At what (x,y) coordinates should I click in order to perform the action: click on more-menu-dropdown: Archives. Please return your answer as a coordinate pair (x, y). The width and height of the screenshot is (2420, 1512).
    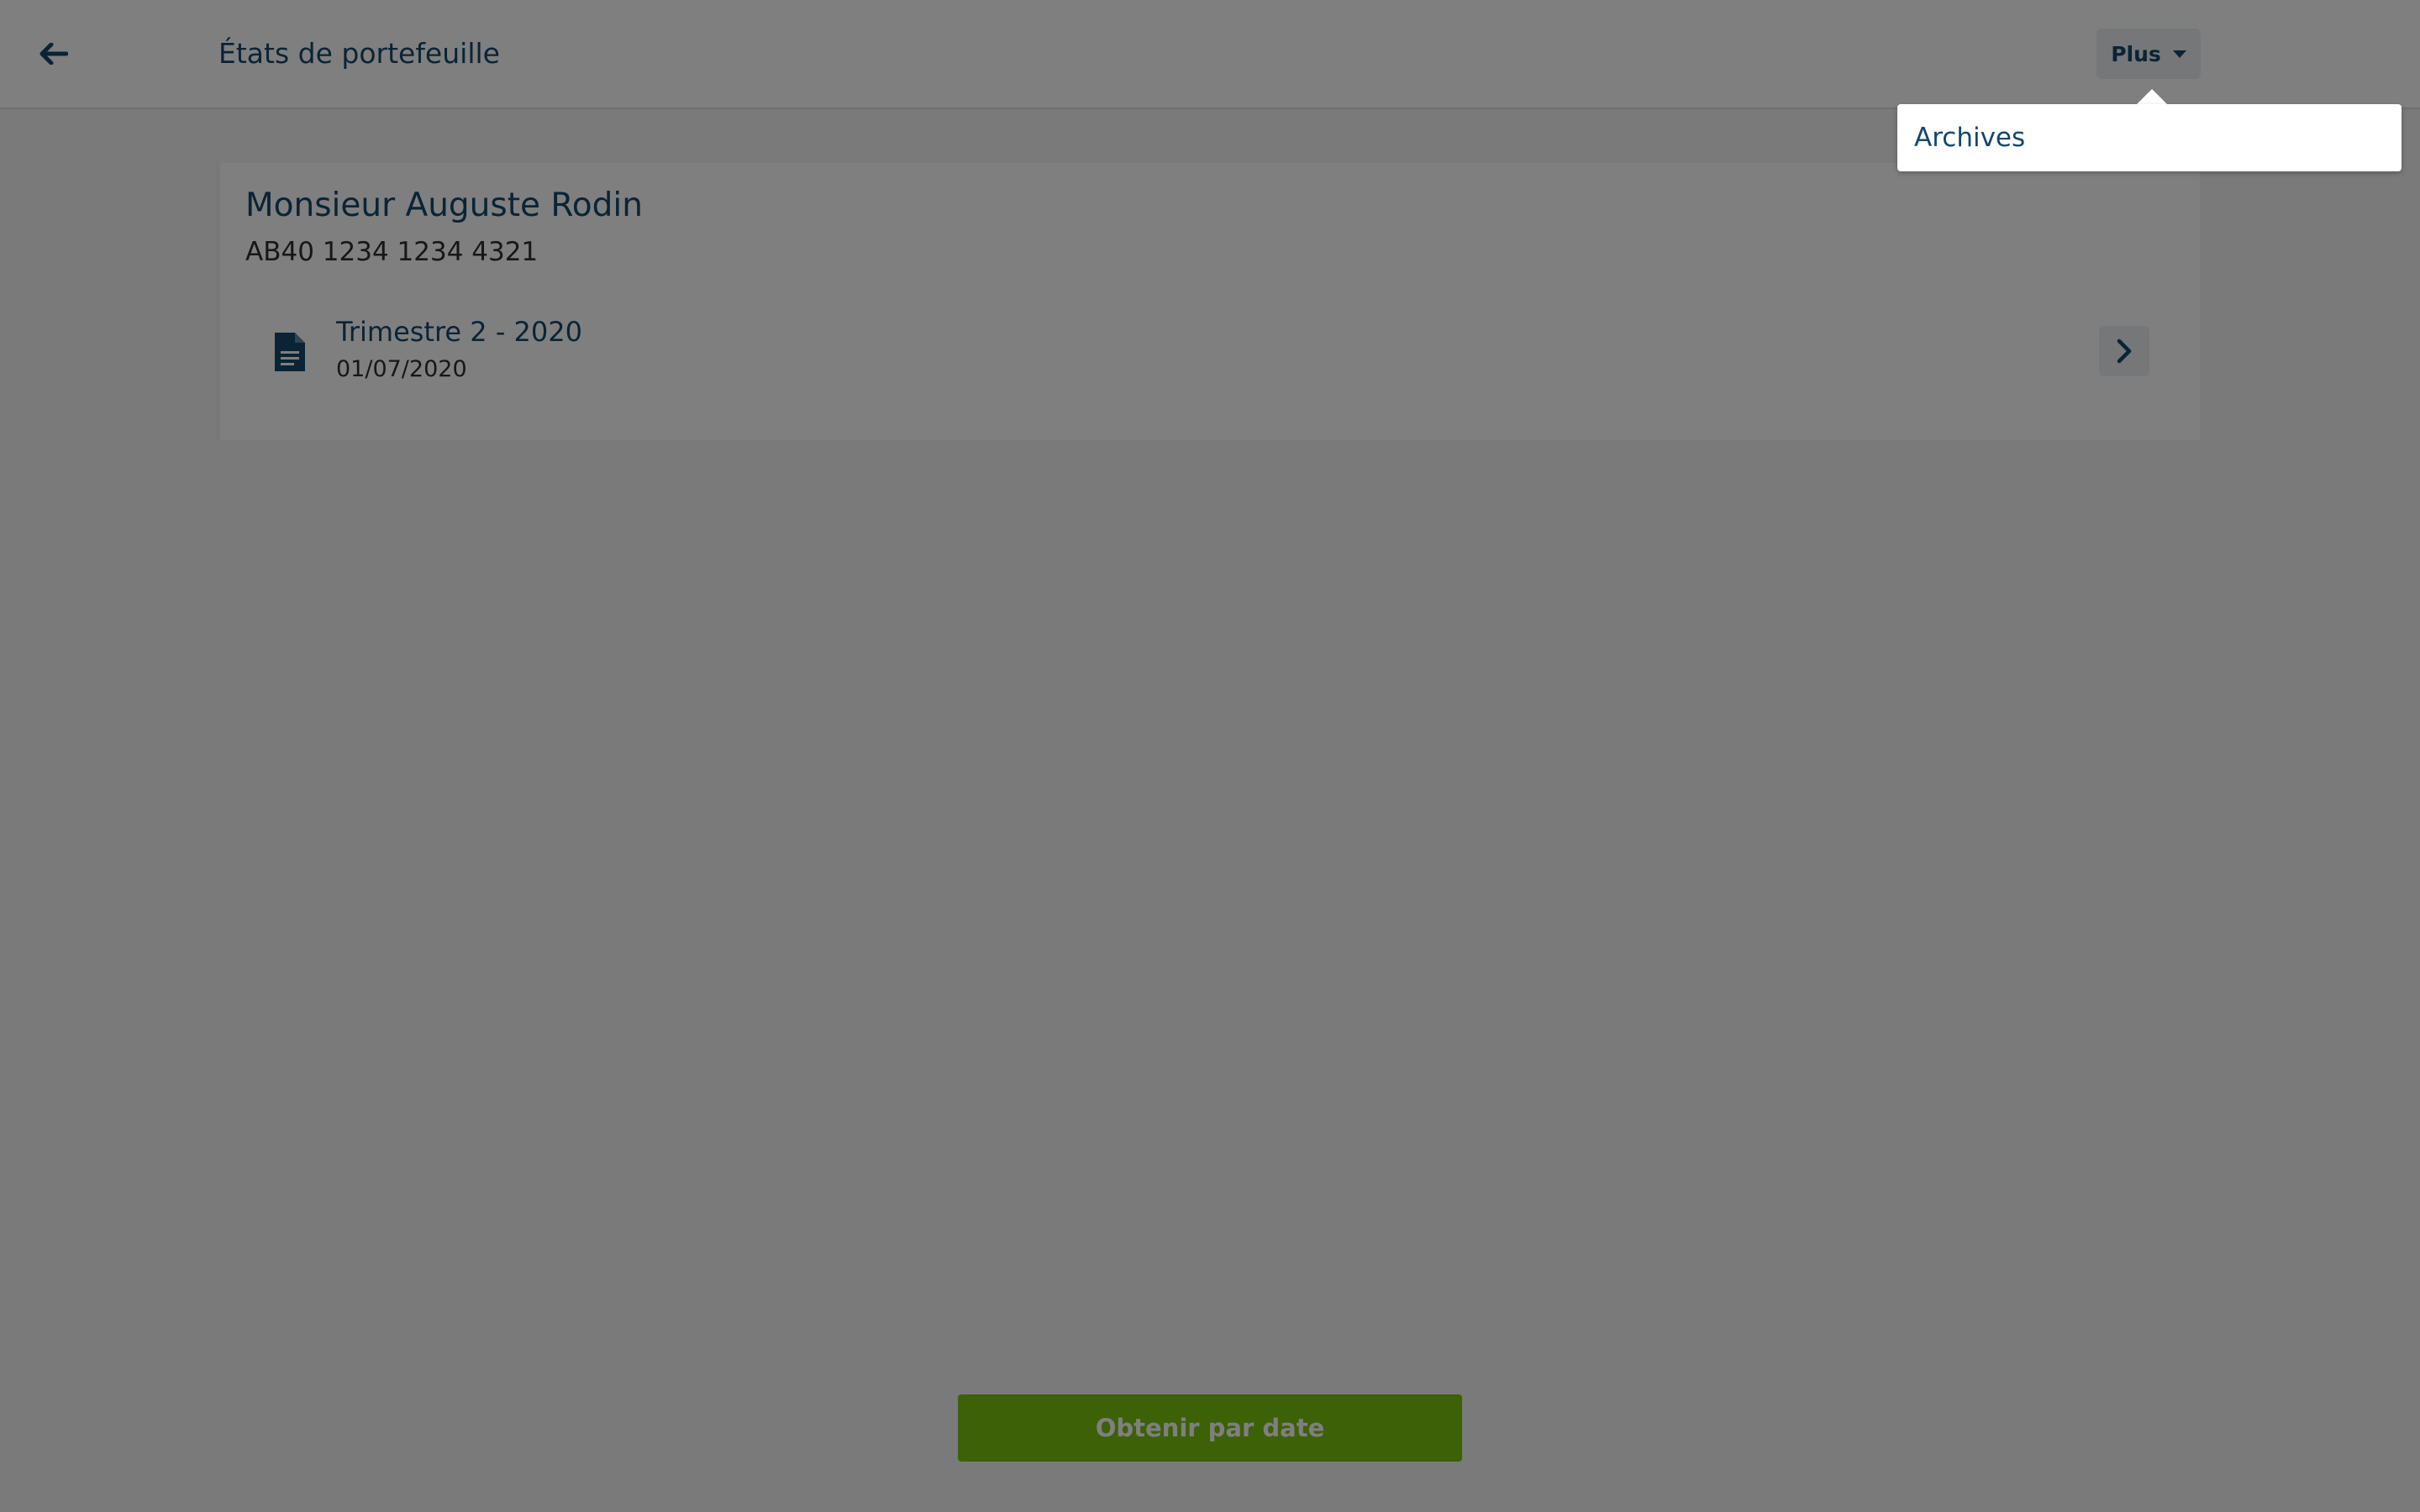
    Looking at the image, I should click on (2149, 137).